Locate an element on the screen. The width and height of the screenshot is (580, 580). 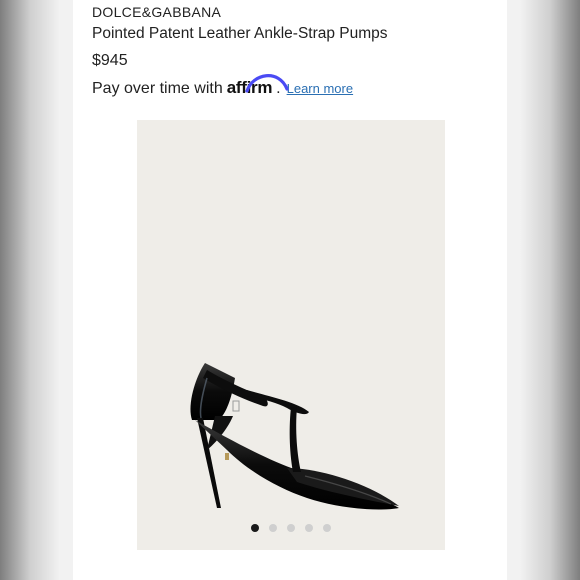
financing-text: Pay over time with is located at coordinates (157, 88).